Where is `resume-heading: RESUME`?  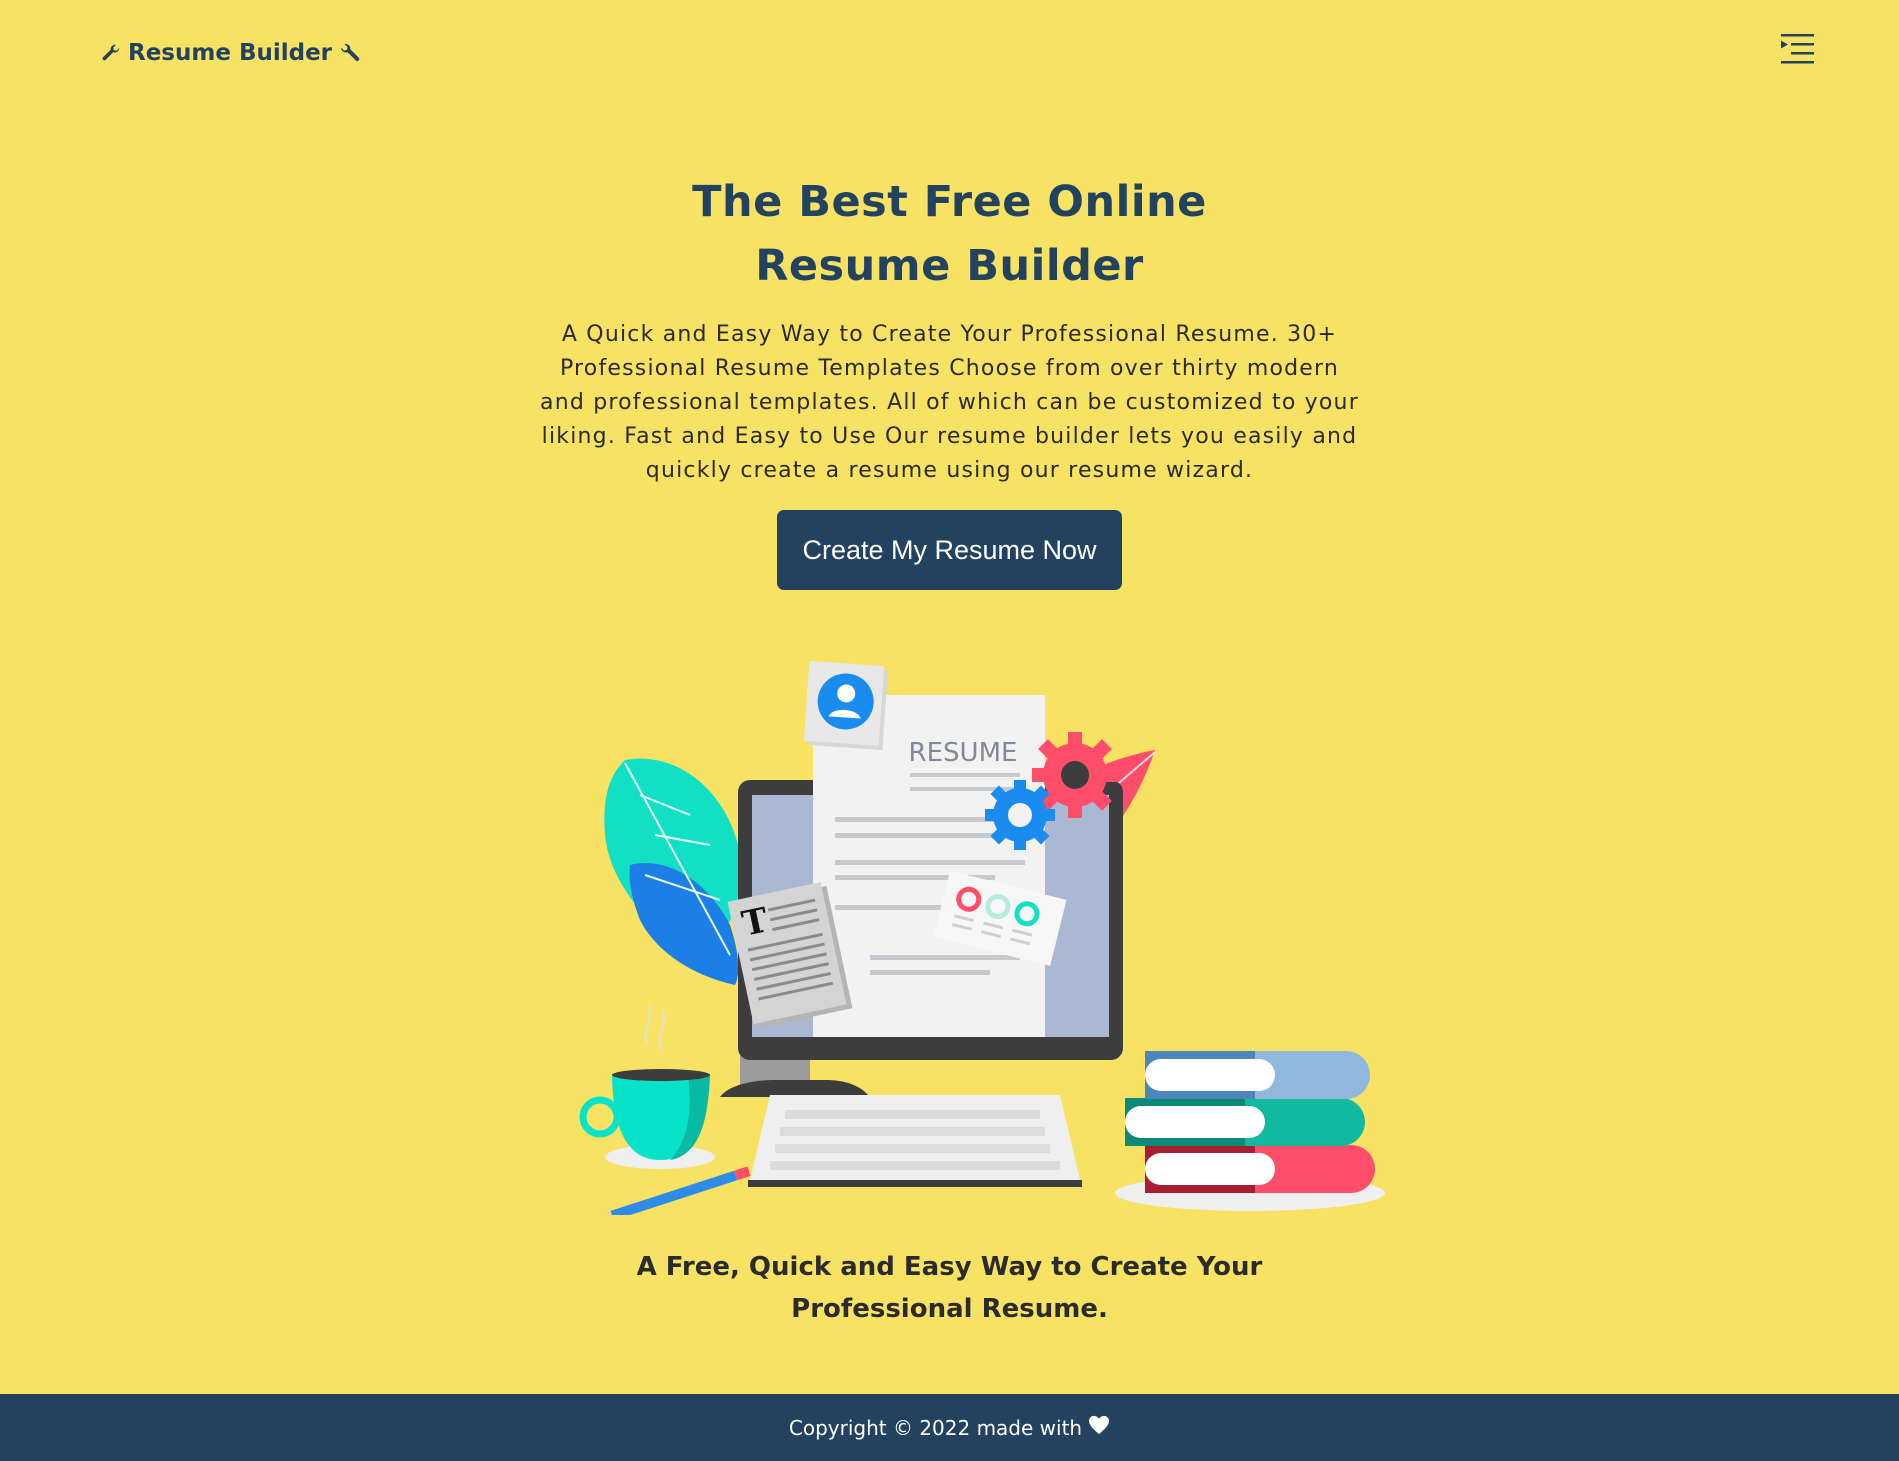 resume-heading: RESUME is located at coordinates (963, 753).